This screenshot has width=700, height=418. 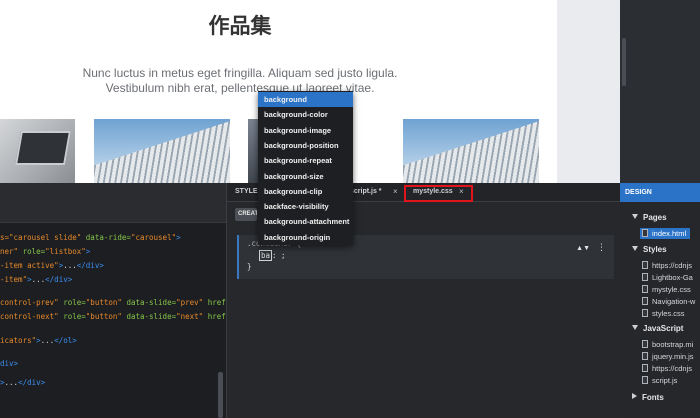 What do you see at coordinates (660, 91) in the screenshot?
I see `right-panel-top` at bounding box center [660, 91].